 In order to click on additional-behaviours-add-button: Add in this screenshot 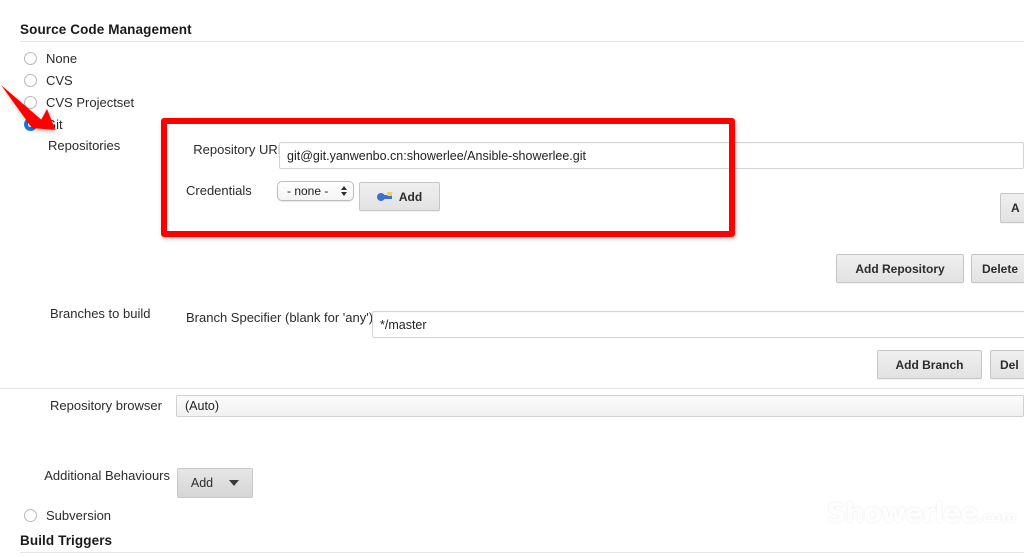, I will do `click(215, 483)`.